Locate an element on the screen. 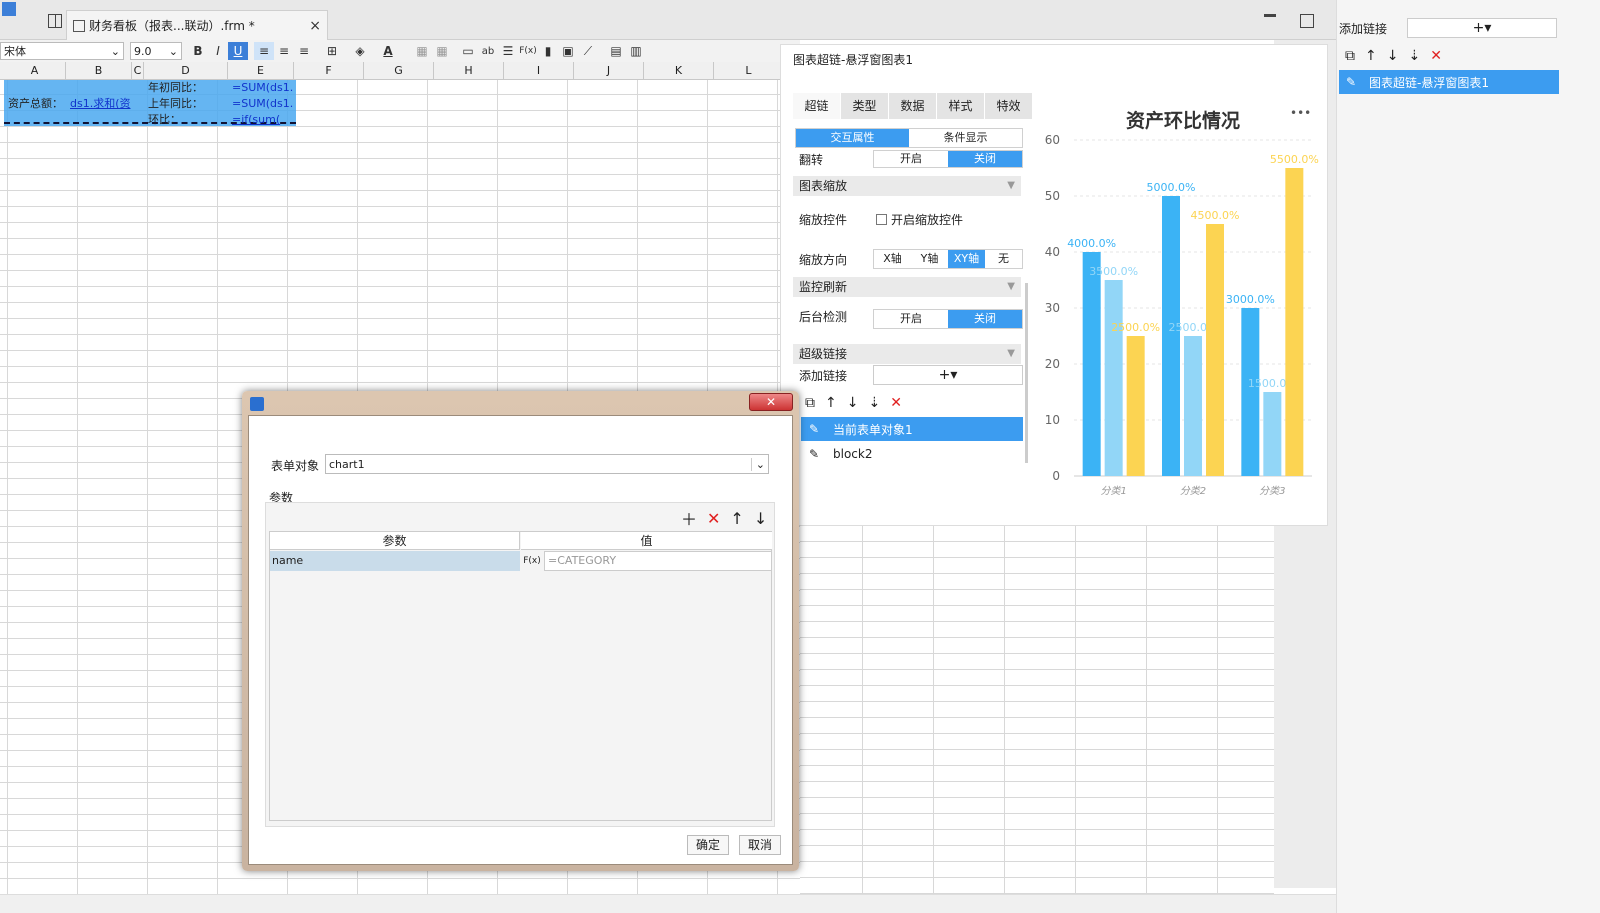 The image size is (1600, 913). bg-check-on: 开启 is located at coordinates (911, 319).